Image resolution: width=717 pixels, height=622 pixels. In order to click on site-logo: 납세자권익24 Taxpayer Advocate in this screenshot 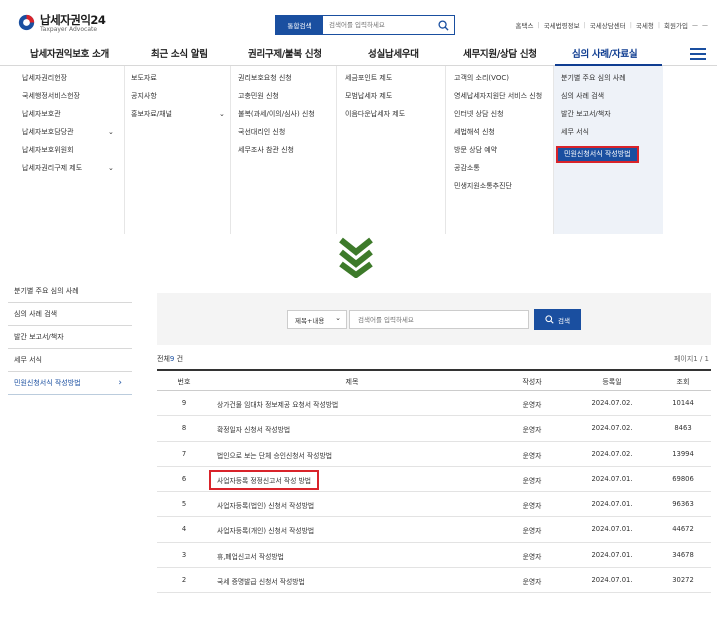, I will do `click(73, 24)`.